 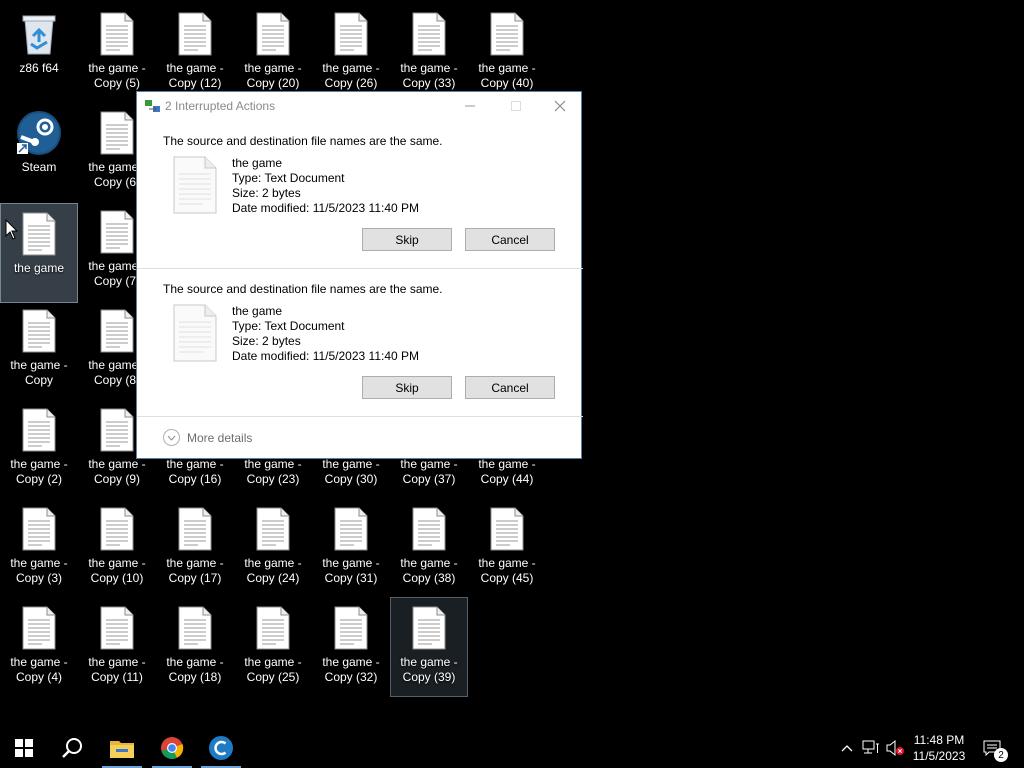 What do you see at coordinates (195, 669) in the screenshot?
I see `desktop-icon-label: the game - Copy (18)` at bounding box center [195, 669].